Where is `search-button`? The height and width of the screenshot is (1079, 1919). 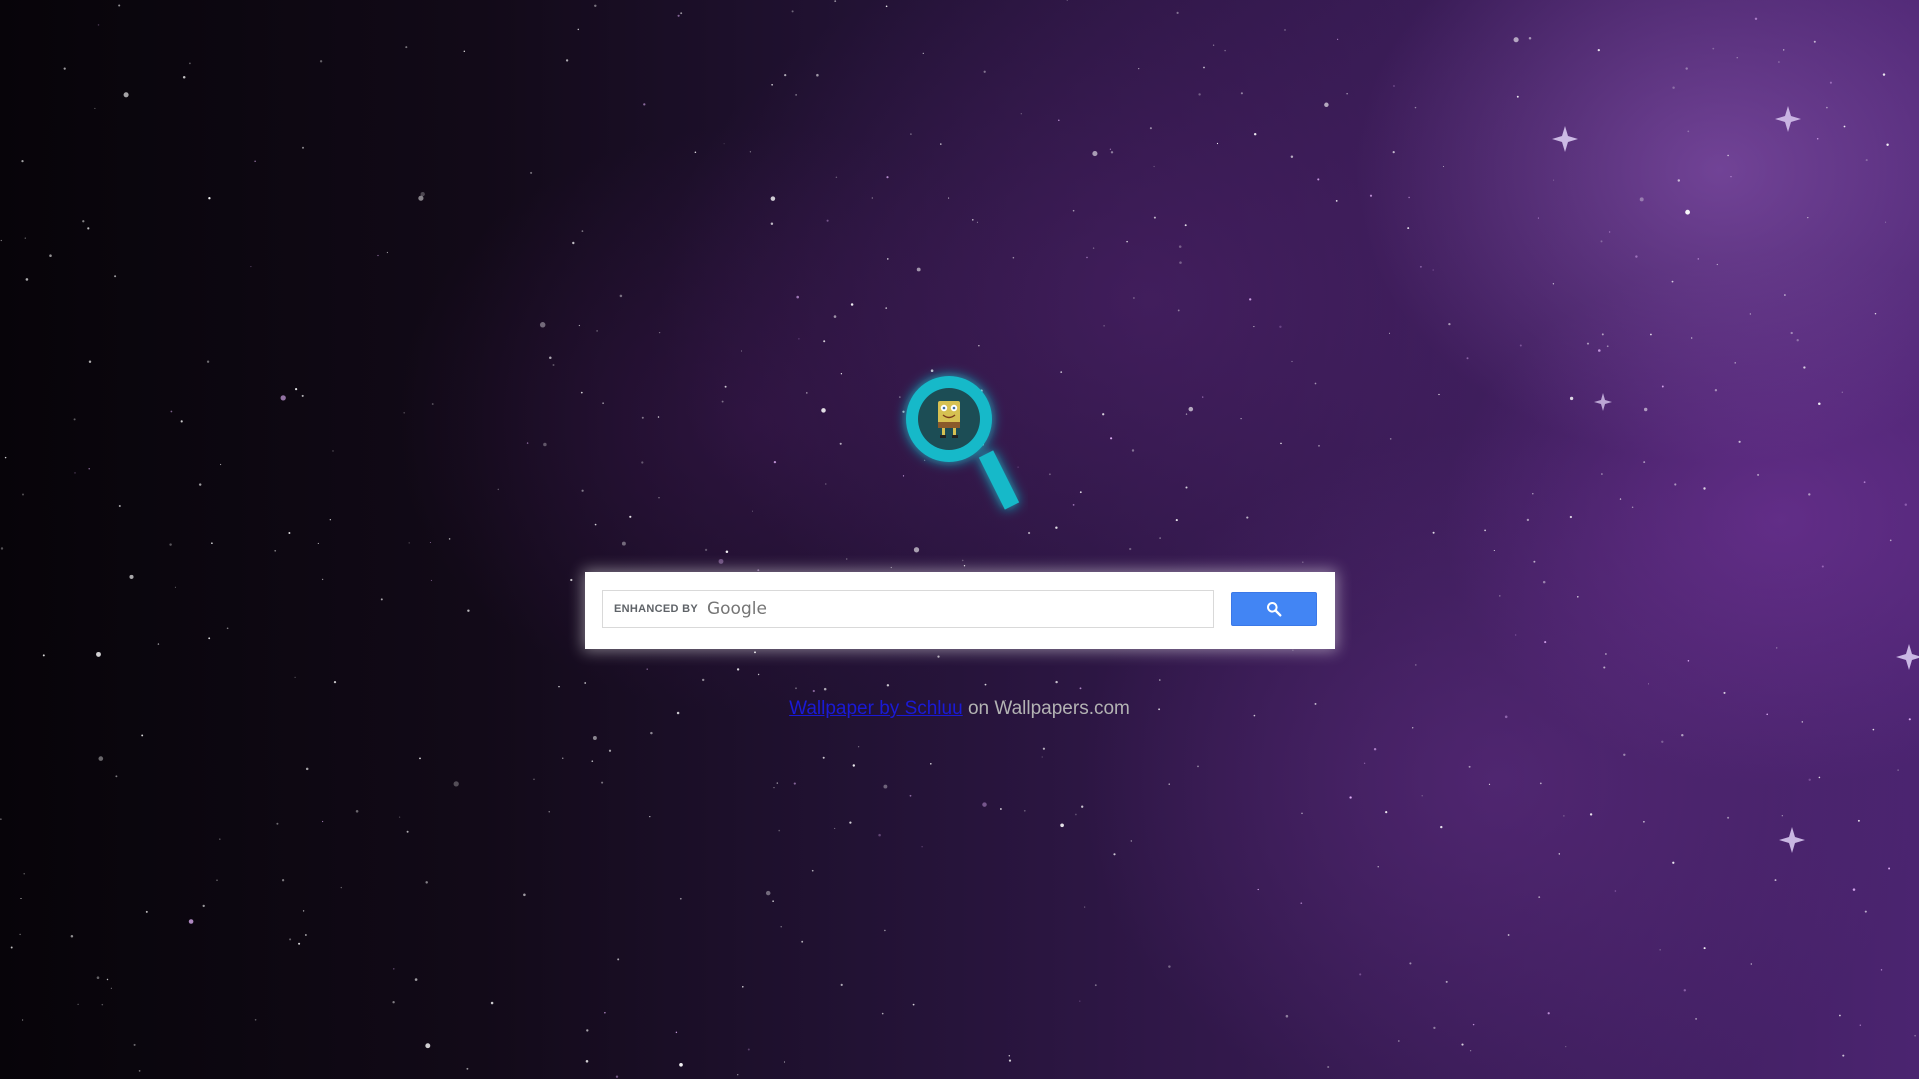
search-button is located at coordinates (1274, 609).